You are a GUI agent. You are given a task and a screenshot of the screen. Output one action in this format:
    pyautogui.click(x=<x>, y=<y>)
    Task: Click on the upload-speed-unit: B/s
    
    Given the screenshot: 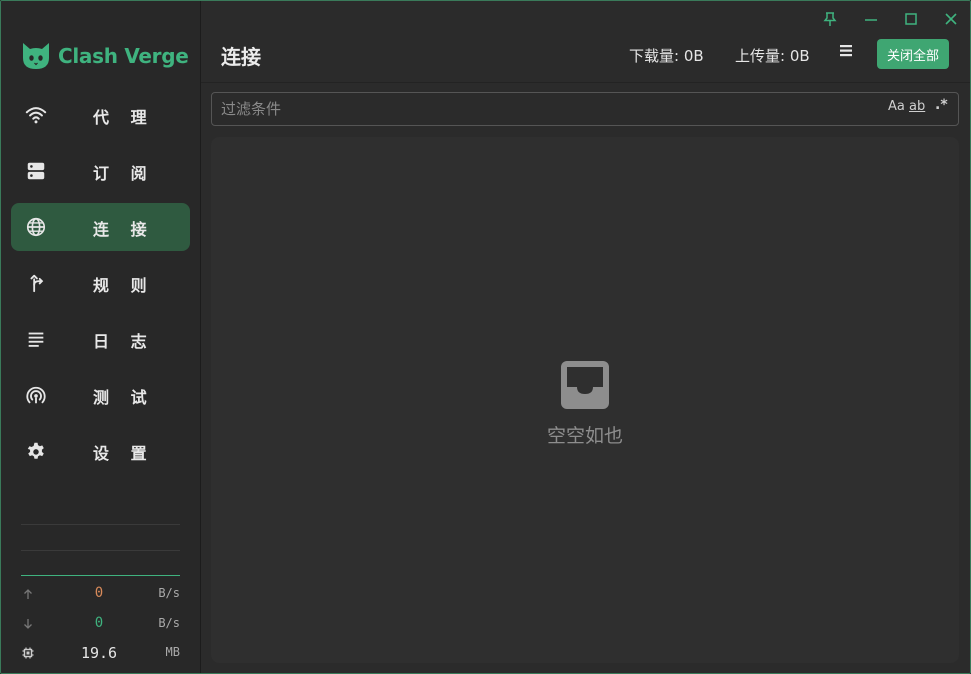 What is the action you would take?
    pyautogui.click(x=169, y=593)
    